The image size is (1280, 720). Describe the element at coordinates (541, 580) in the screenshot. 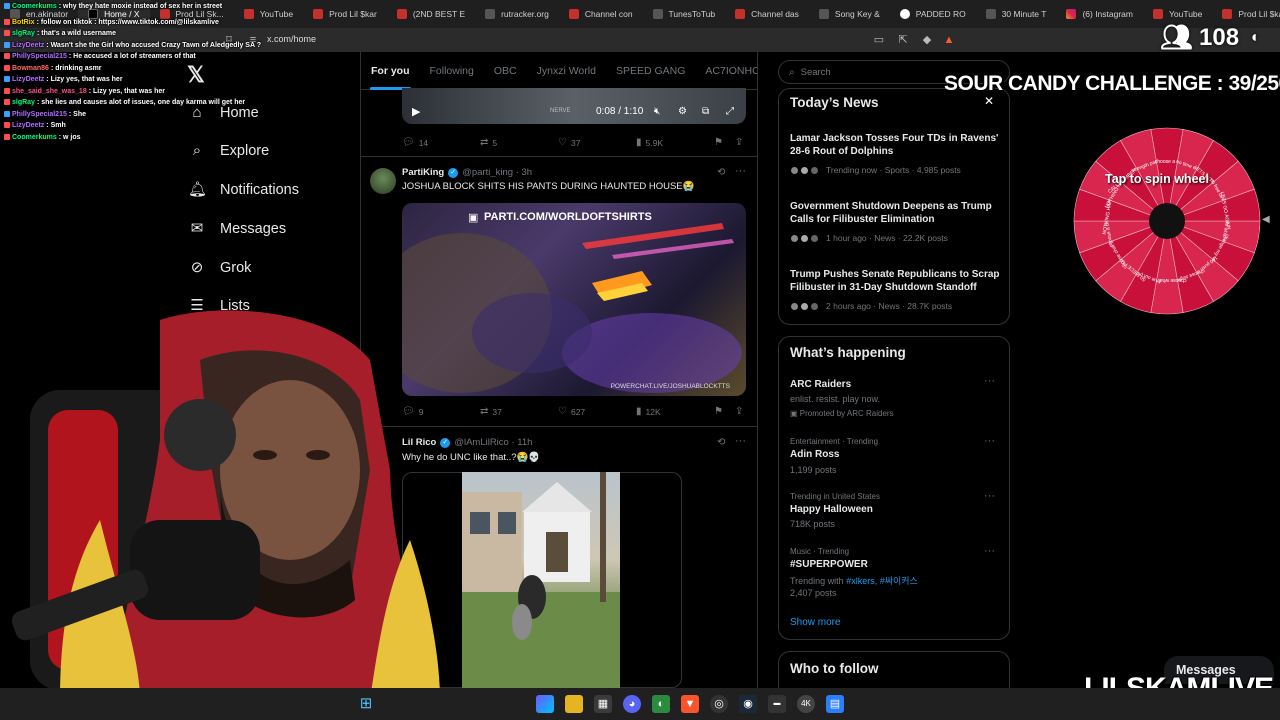

I see `tweet-video` at that location.